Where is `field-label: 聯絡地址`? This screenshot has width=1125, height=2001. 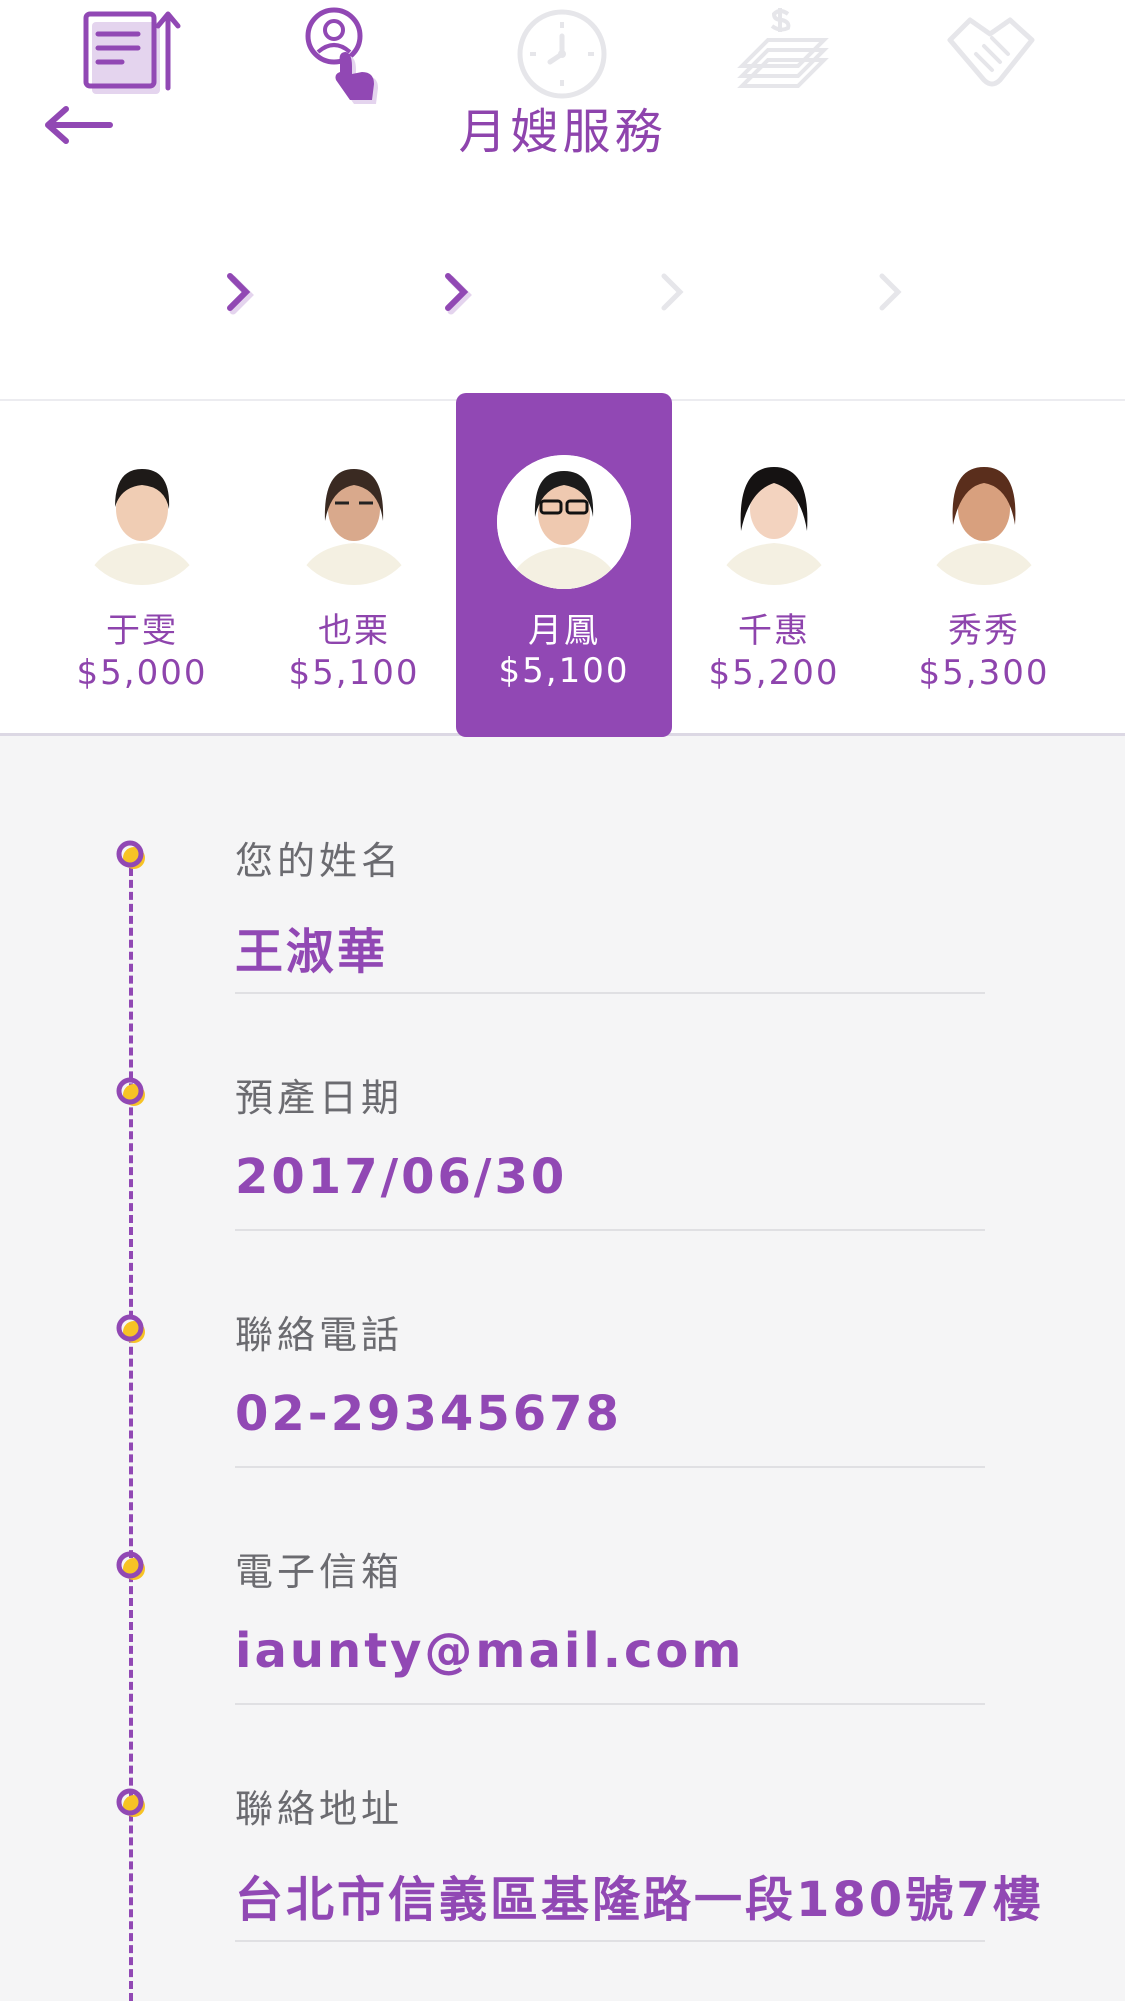 field-label: 聯絡地址 is located at coordinates (319, 1809).